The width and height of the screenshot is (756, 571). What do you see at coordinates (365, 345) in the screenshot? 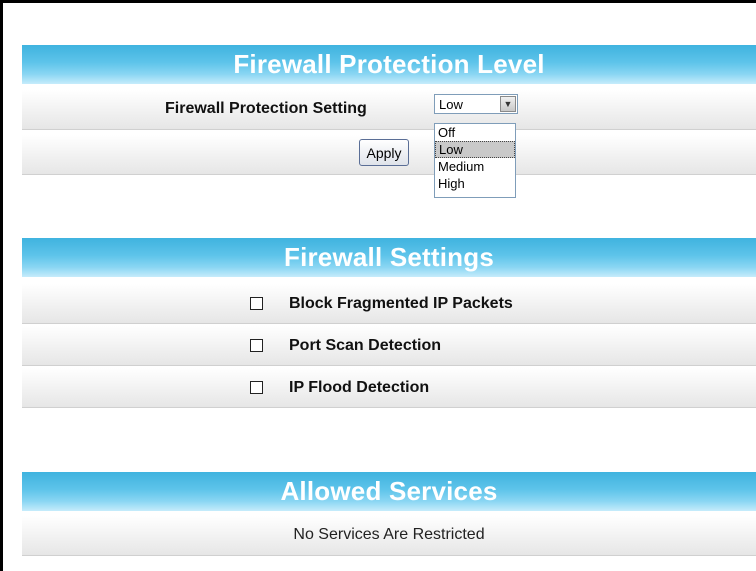
I see `port-scan-label: Port Scan Detection` at bounding box center [365, 345].